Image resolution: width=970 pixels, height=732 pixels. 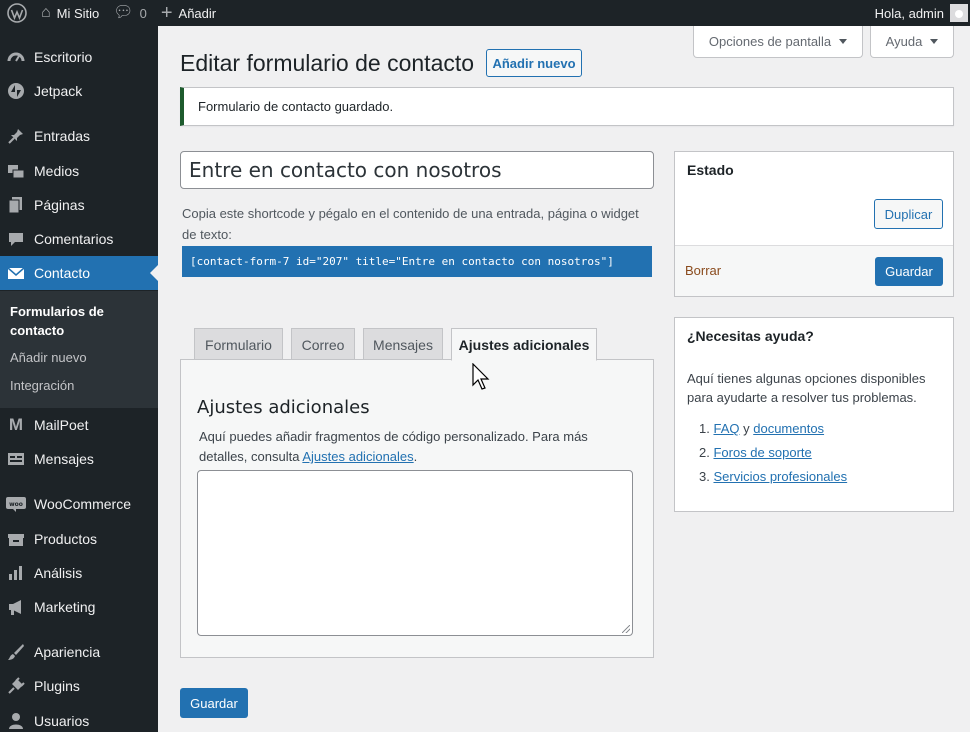 What do you see at coordinates (710, 170) in the screenshot?
I see `status-box-title: Estado` at bounding box center [710, 170].